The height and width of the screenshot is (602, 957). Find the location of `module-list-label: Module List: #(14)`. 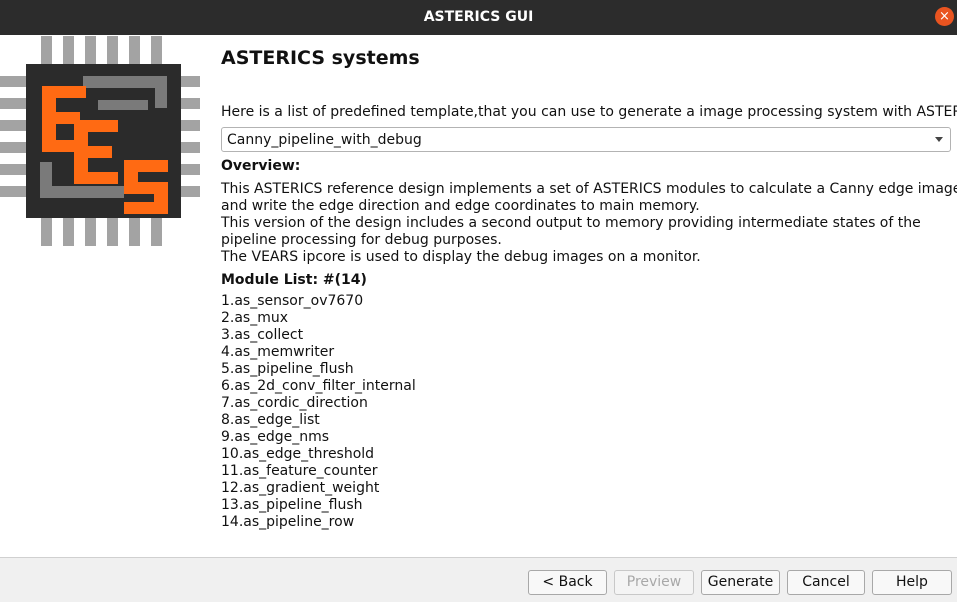

module-list-label: Module List: #(14) is located at coordinates (294, 280).